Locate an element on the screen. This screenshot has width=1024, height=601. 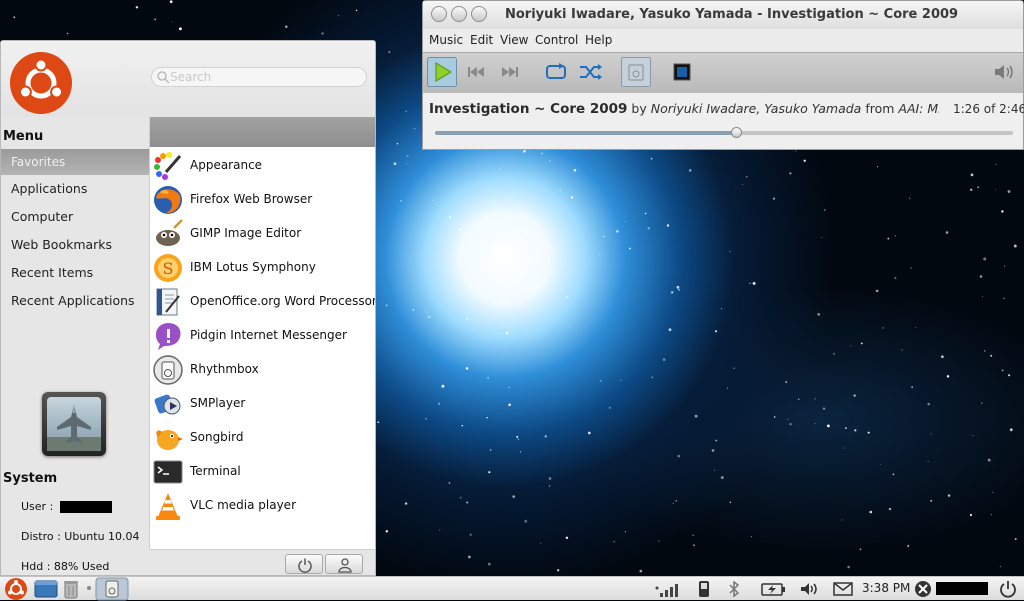
close-window-button is located at coordinates (439, 14).